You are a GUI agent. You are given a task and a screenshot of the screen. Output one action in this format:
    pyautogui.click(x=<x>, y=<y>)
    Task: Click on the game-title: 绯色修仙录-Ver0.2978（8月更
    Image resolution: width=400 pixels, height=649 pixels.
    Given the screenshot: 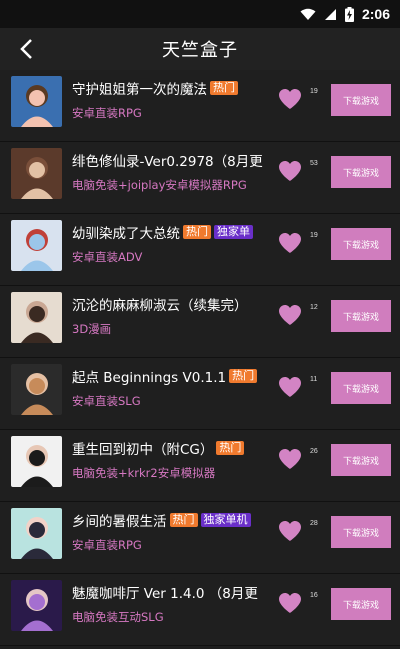 What is the action you would take?
    pyautogui.click(x=167, y=160)
    